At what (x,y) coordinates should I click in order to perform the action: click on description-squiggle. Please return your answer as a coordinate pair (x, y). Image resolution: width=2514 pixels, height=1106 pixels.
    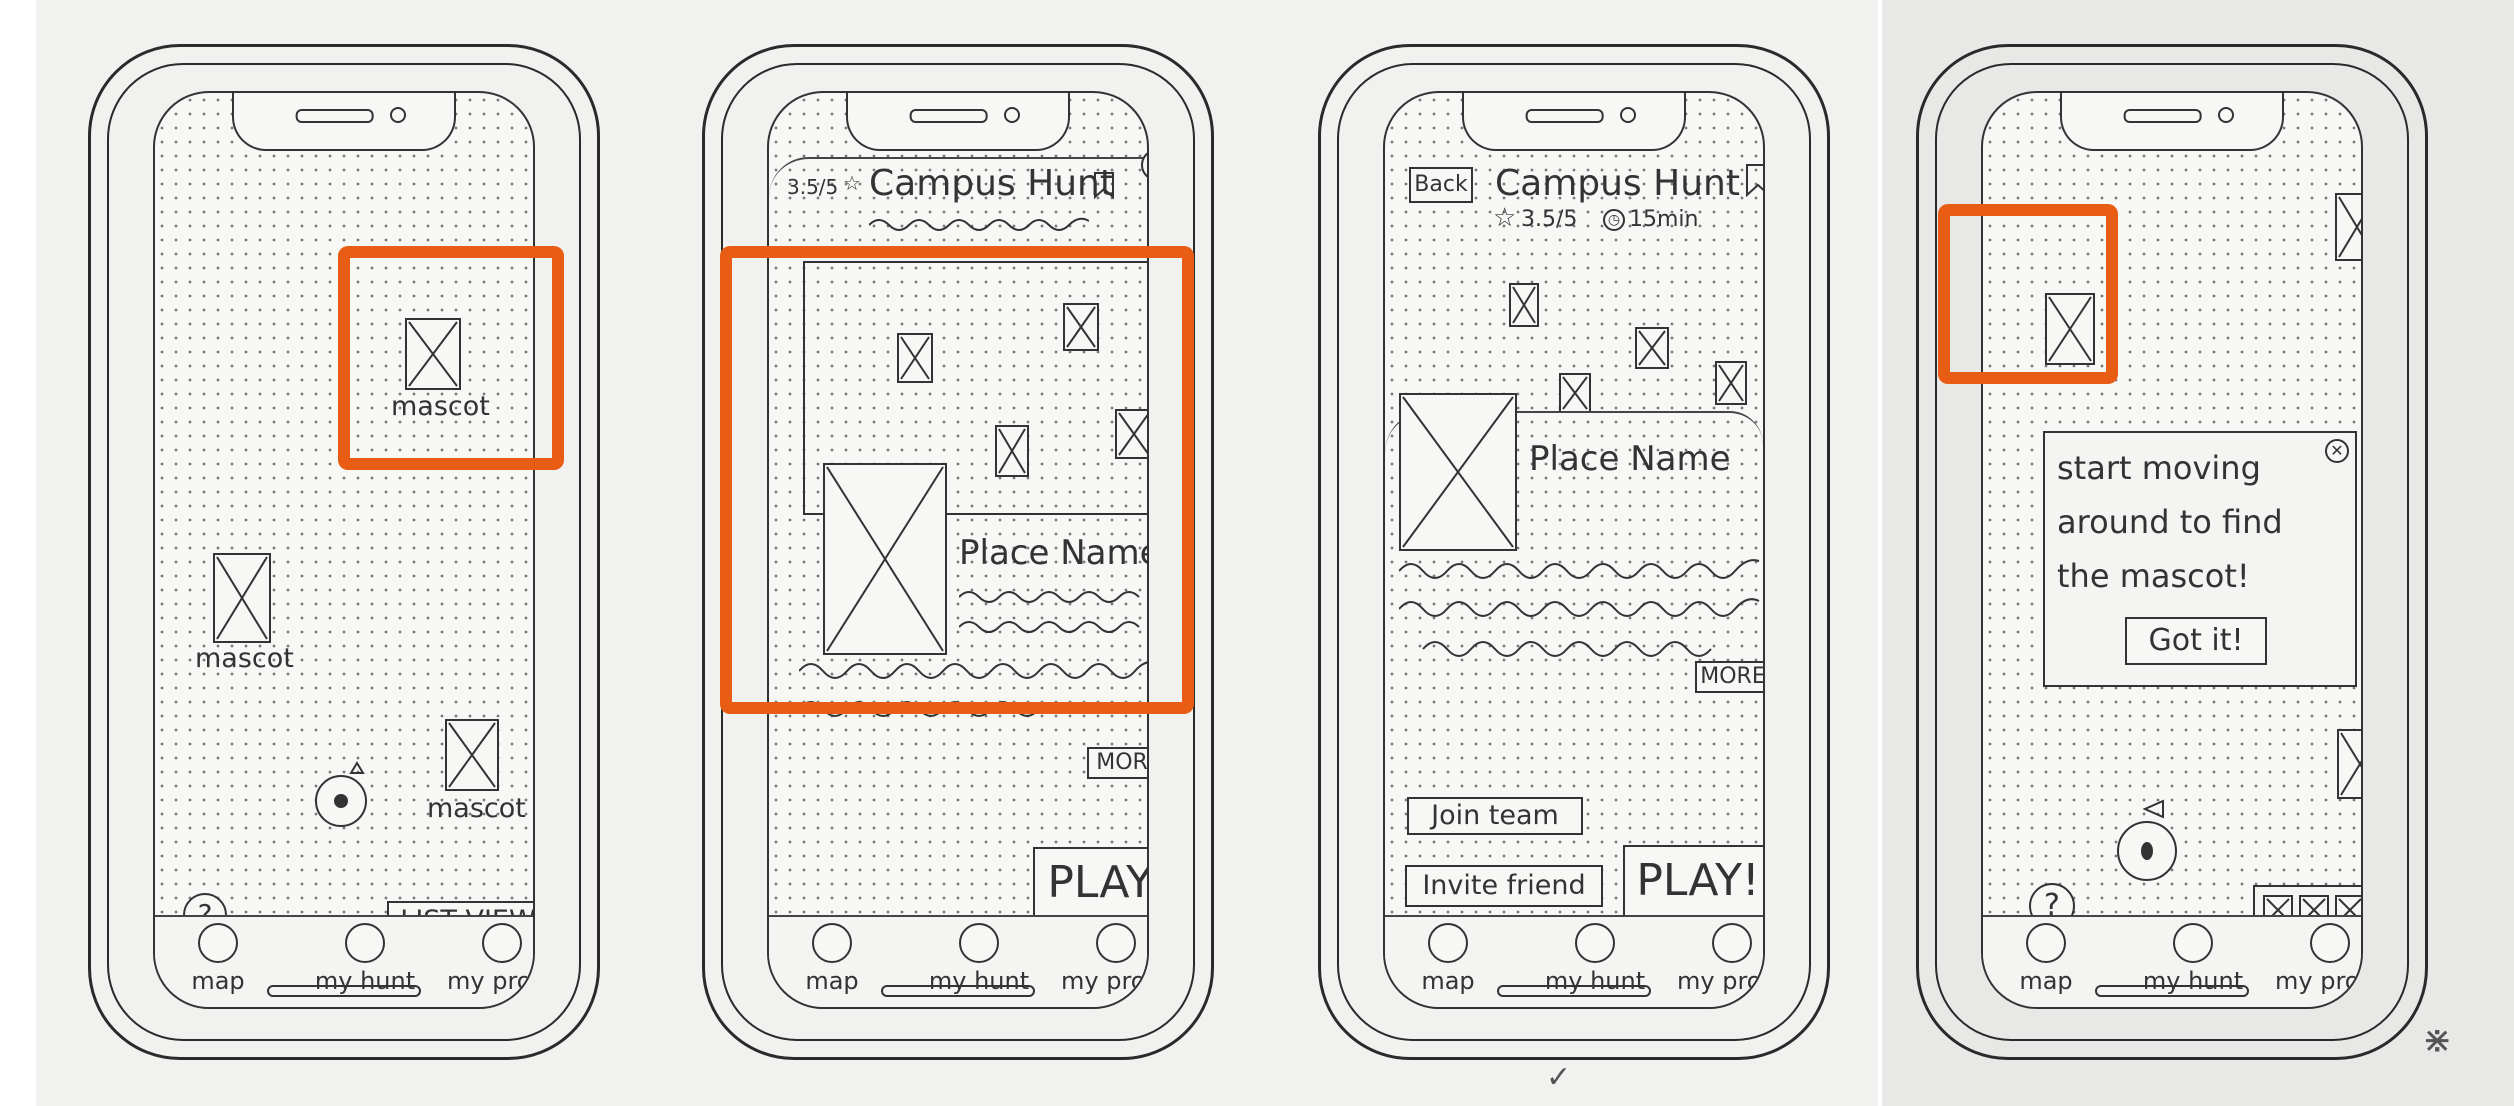
    Looking at the image, I should click on (979, 224).